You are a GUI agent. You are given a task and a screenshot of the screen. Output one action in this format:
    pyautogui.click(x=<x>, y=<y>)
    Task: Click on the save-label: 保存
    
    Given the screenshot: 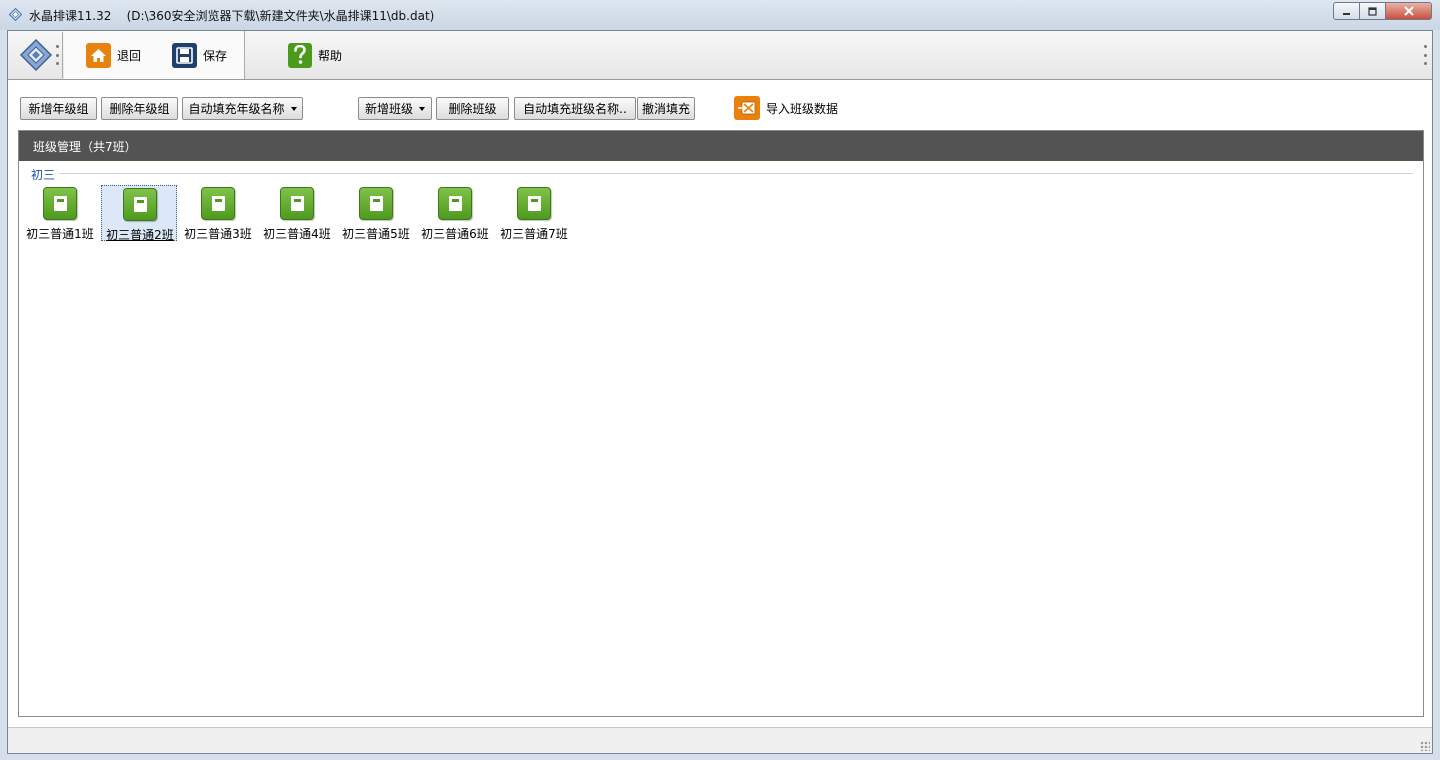 What is the action you would take?
    pyautogui.click(x=215, y=55)
    